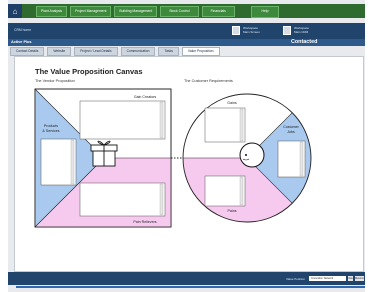  Describe the element at coordinates (145, 97) in the screenshot. I see `gain-creators-label: Gain Creators` at that location.